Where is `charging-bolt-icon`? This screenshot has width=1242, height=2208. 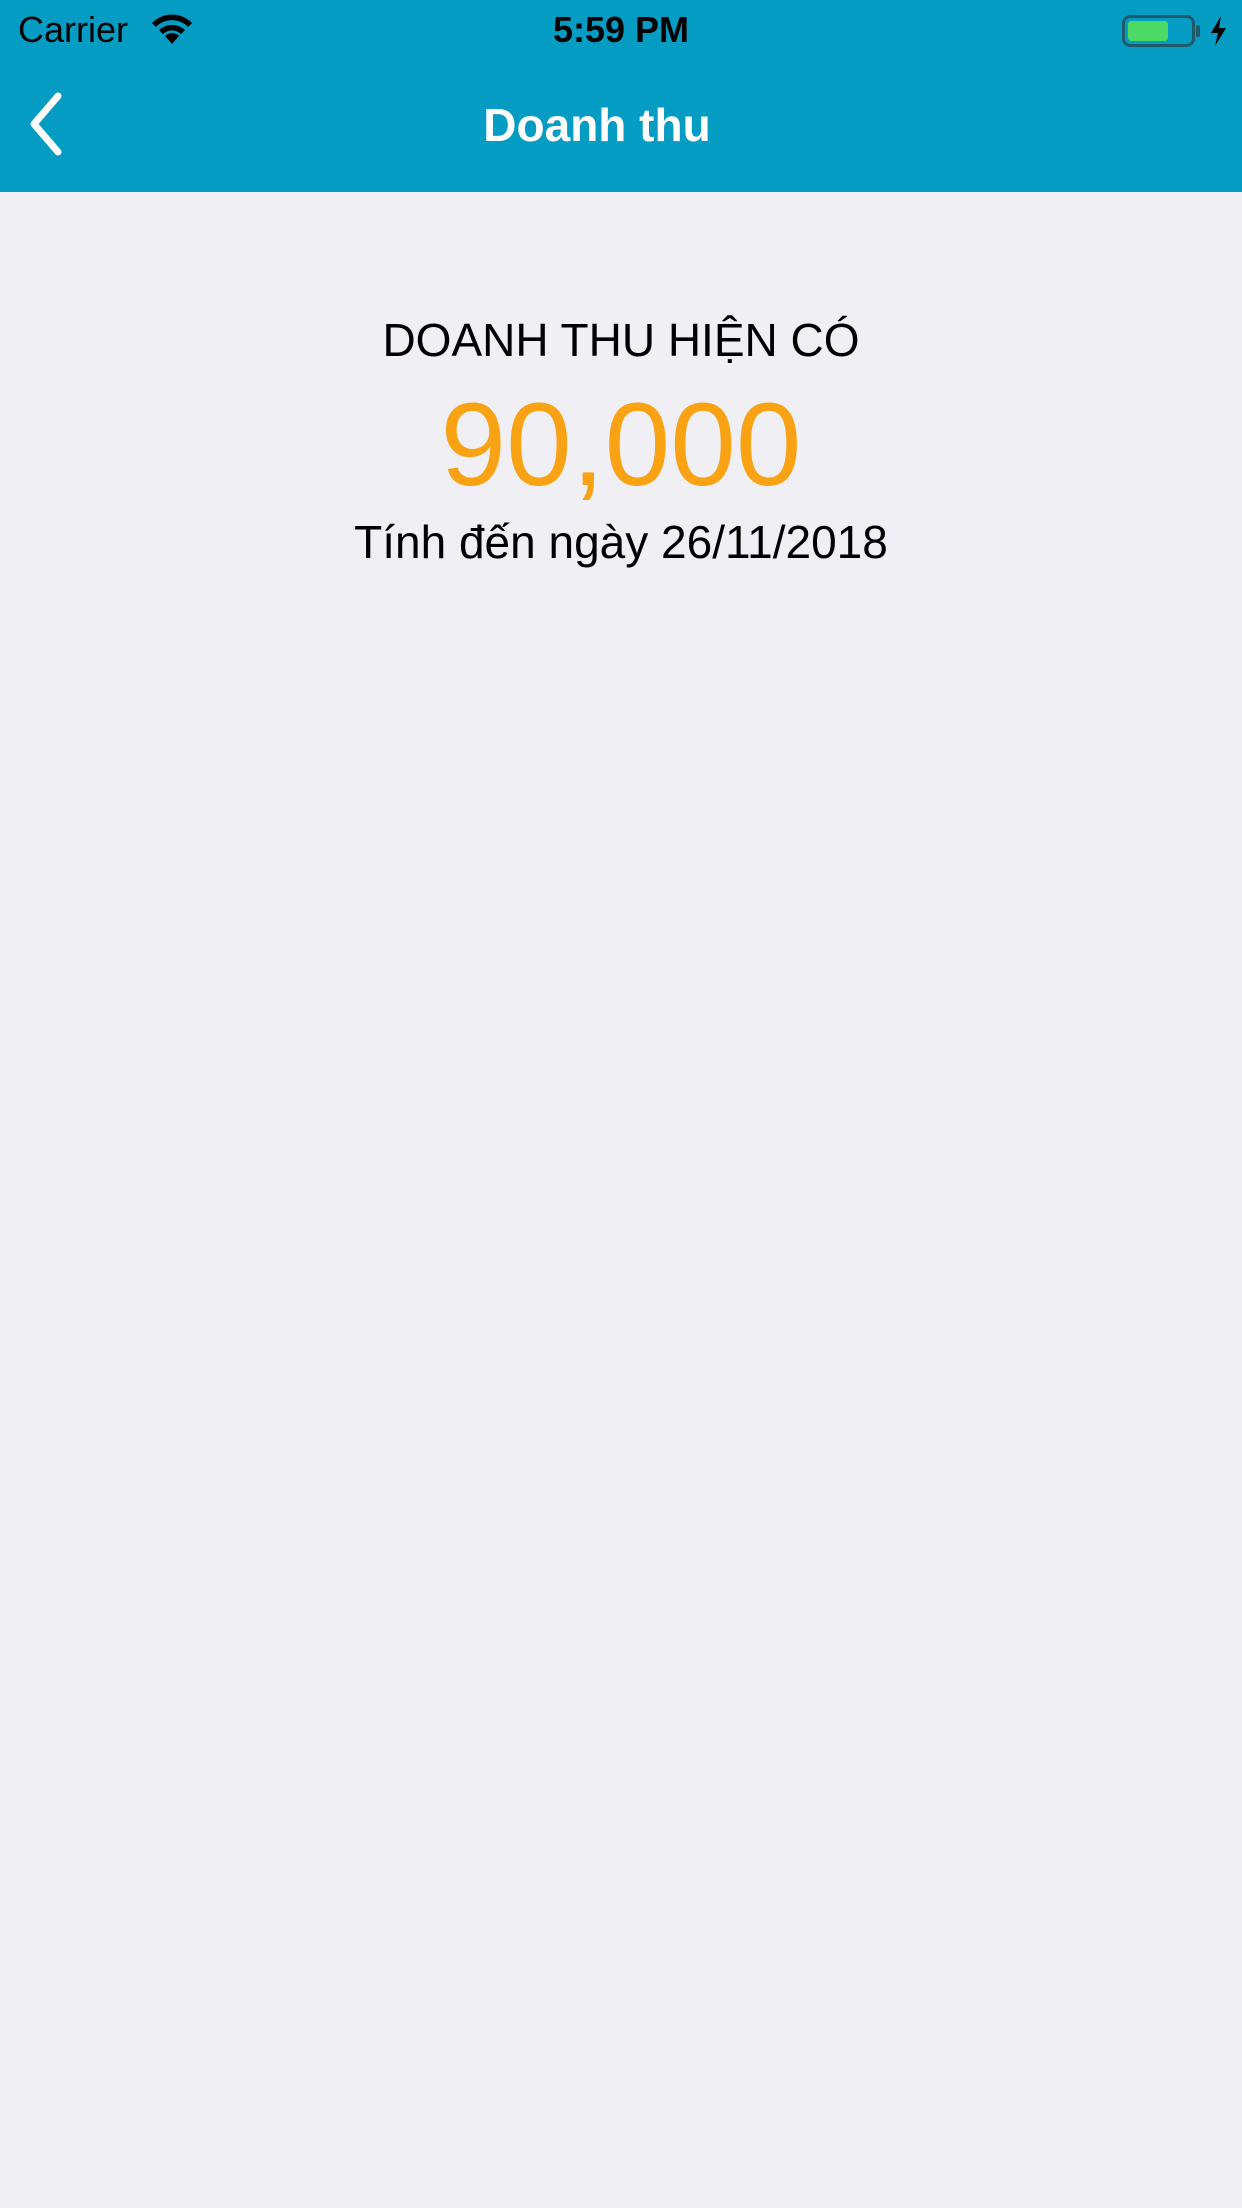
charging-bolt-icon is located at coordinates (1218, 31).